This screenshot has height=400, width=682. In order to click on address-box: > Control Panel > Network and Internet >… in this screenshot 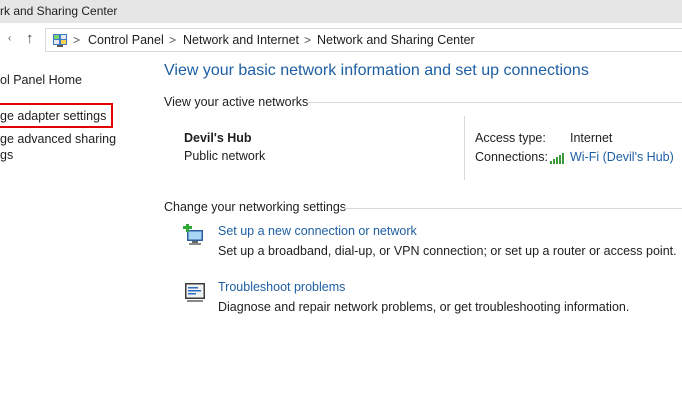, I will do `click(363, 40)`.